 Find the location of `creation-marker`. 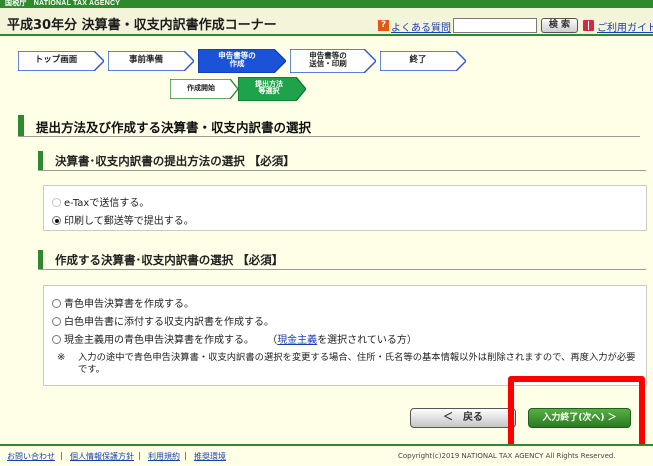

creation-marker is located at coordinates (40, 259).